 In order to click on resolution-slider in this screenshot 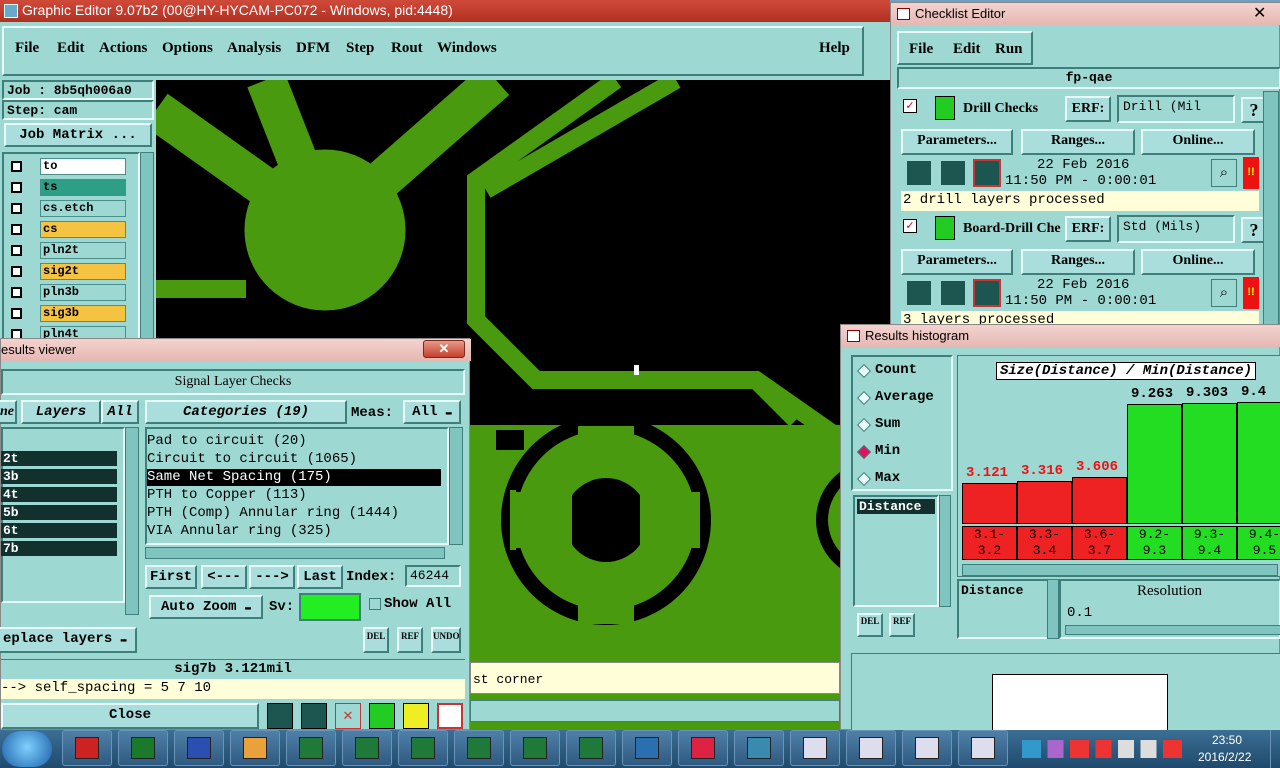, I will do `click(1172, 630)`.